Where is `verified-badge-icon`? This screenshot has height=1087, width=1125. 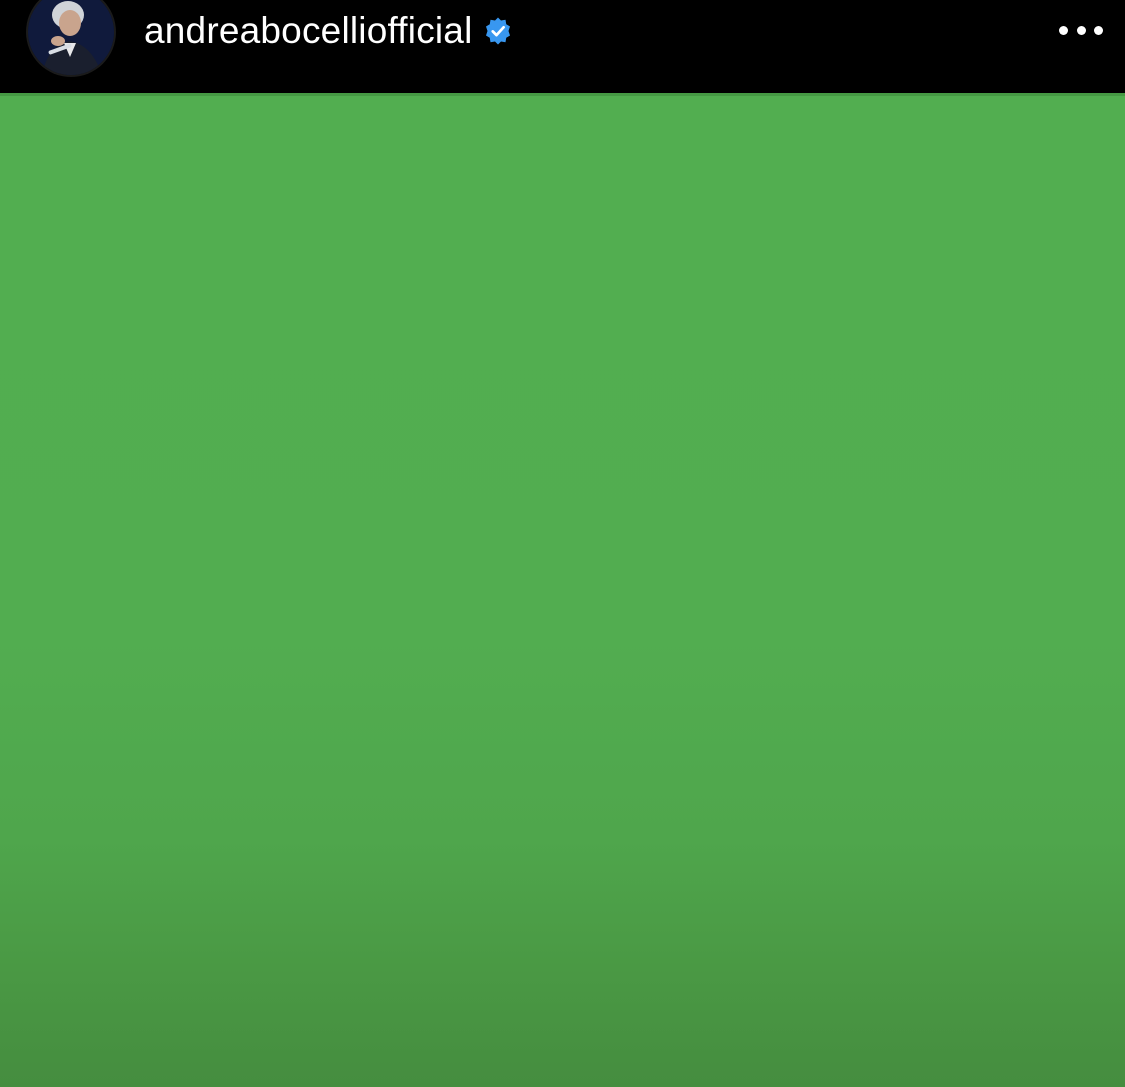 verified-badge-icon is located at coordinates (498, 31).